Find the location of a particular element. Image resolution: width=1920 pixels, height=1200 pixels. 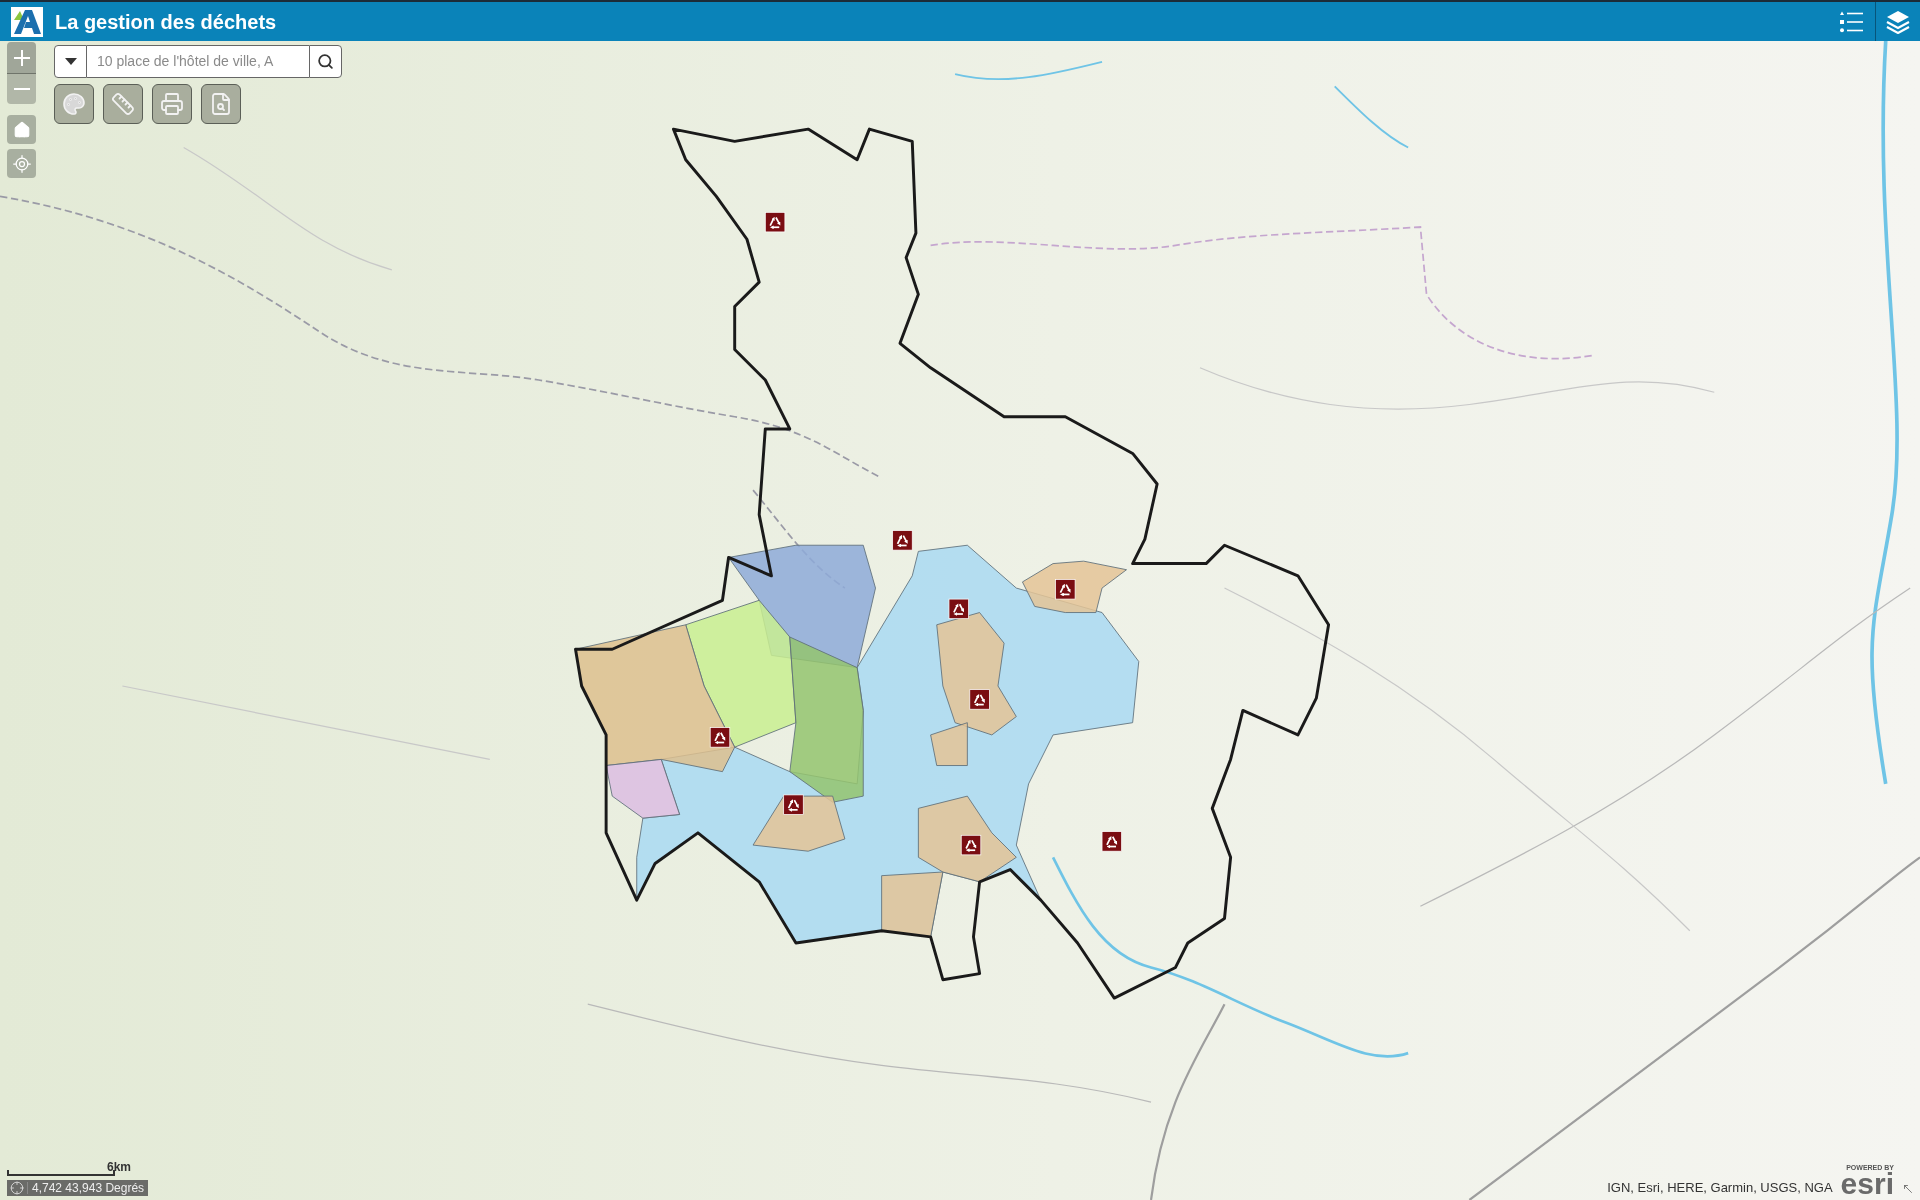

attribution-text: IGN, Esri, HERE, Garmin, USGS, NGA is located at coordinates (1720, 1187).